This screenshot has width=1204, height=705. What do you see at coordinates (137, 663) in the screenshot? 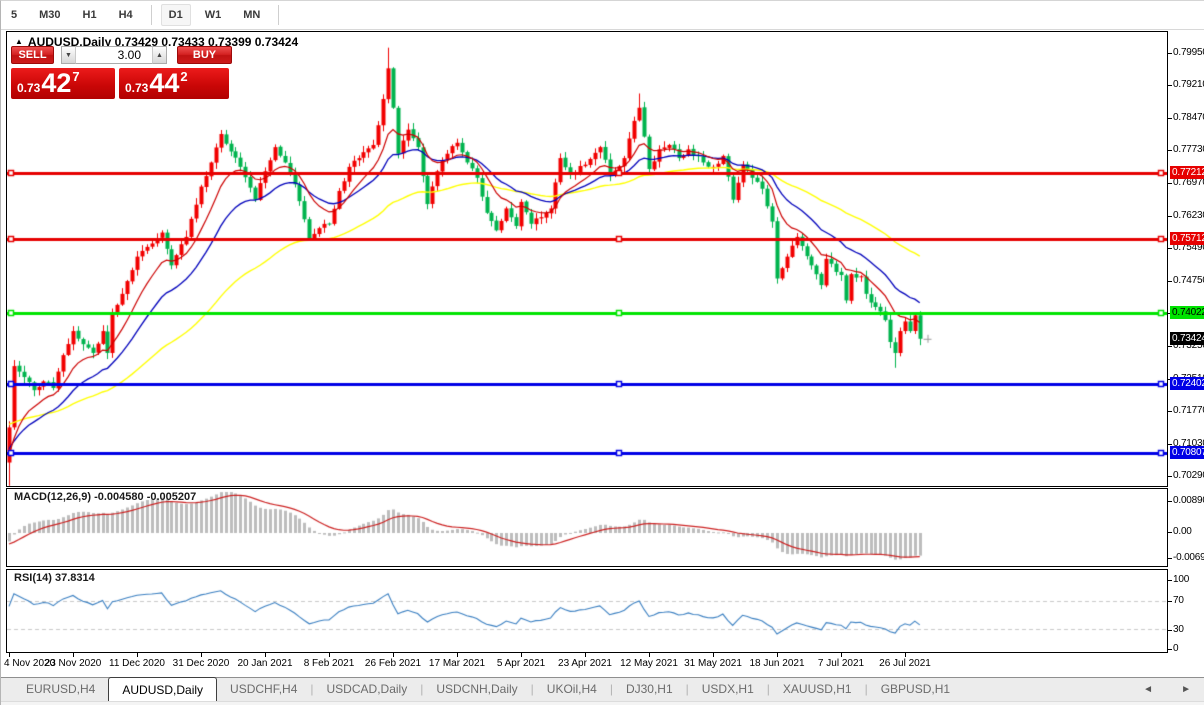
I see `date-axis-label: 11 Dec 2020` at bounding box center [137, 663].